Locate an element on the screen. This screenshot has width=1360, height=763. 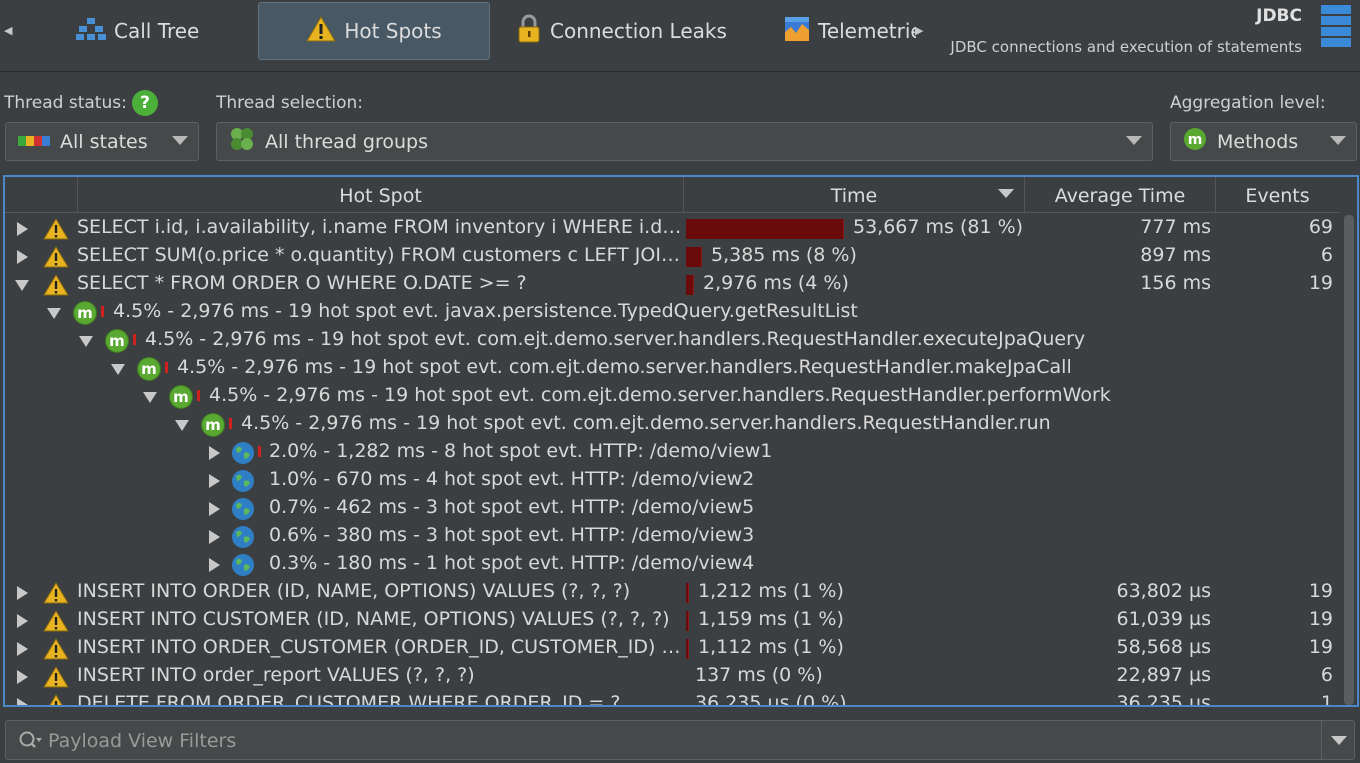
tab-telemetries-label: Telemetries is located at coordinates (867, 31).